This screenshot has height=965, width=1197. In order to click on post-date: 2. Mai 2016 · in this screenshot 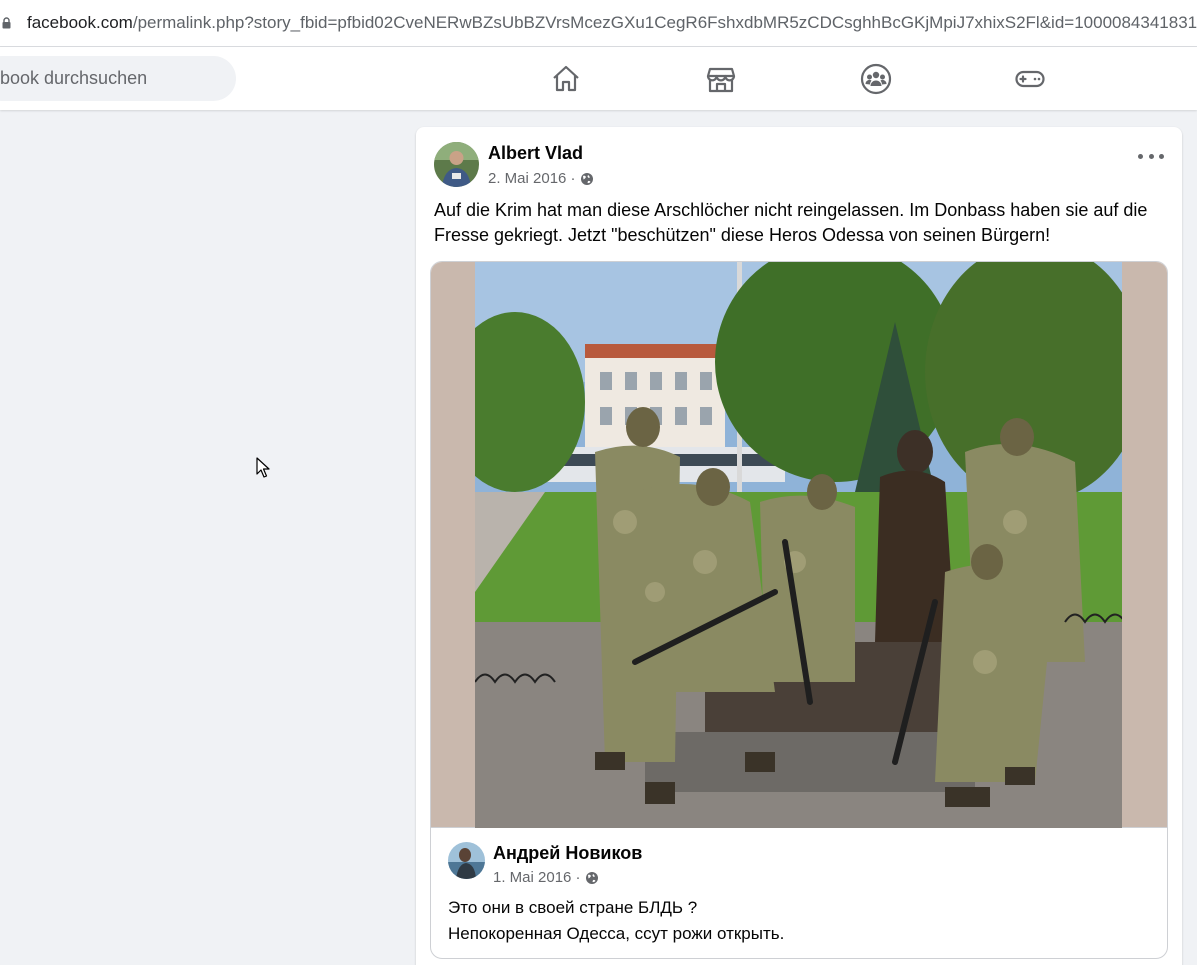, I will do `click(532, 178)`.